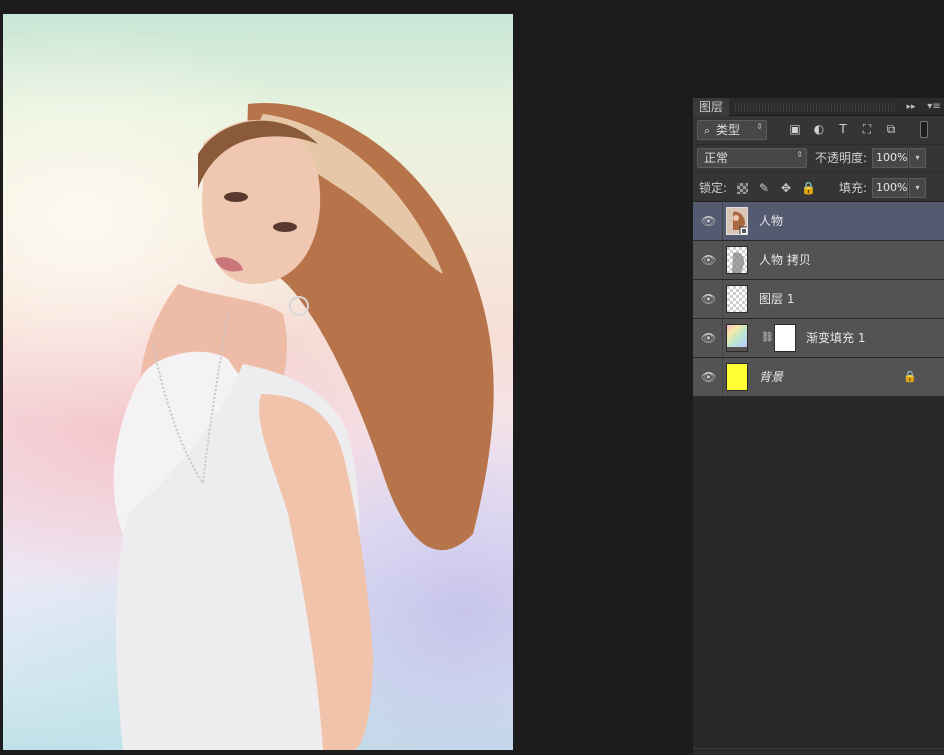 Image resolution: width=944 pixels, height=755 pixels. I want to click on person-silhouette-icon, so click(738, 262).